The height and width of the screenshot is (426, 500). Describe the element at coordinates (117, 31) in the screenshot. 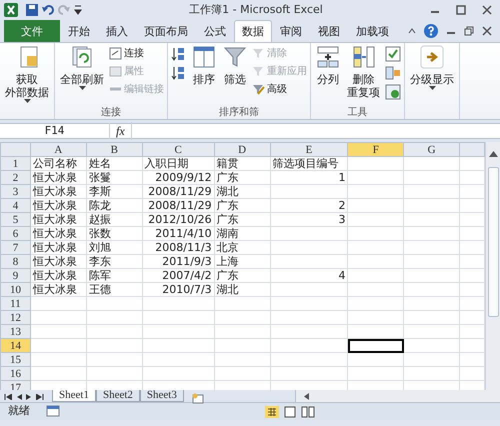

I see `ribbon-tab: 插入` at that location.